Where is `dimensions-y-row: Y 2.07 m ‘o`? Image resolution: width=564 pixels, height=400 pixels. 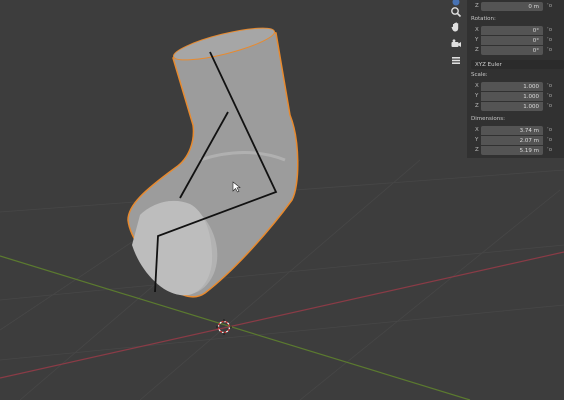
dimensions-y-row: Y 2.07 m ‘o is located at coordinates (517, 141).